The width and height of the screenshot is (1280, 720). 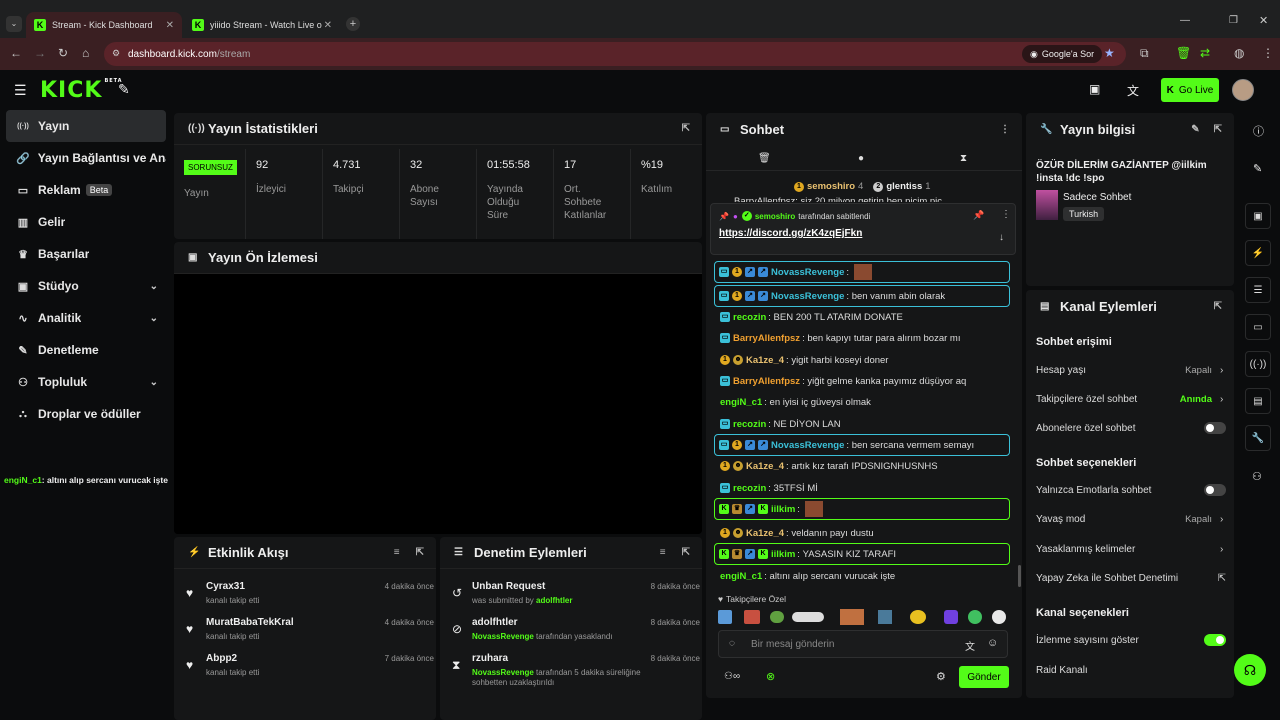 I want to click on emoji-icon: ☺, so click(x=992, y=643).